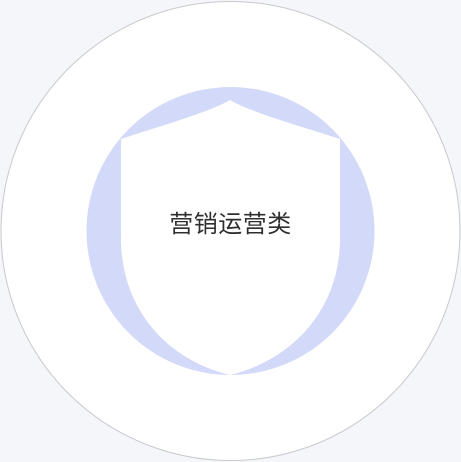  What do you see at coordinates (230, 224) in the screenshot?
I see `category-label: 营销运营类` at bounding box center [230, 224].